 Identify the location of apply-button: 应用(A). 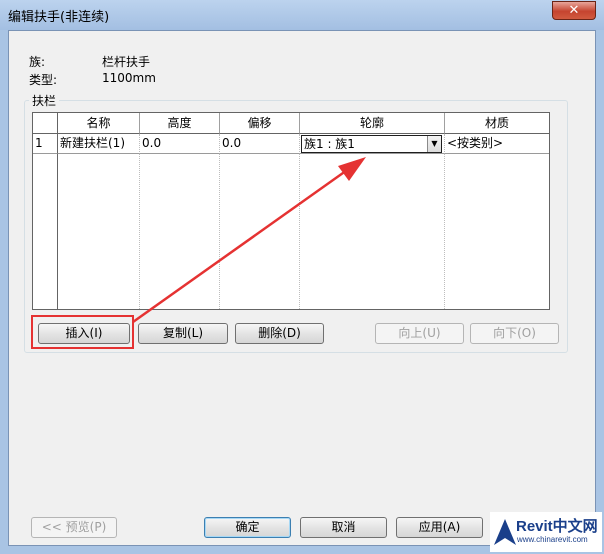
(439, 527).